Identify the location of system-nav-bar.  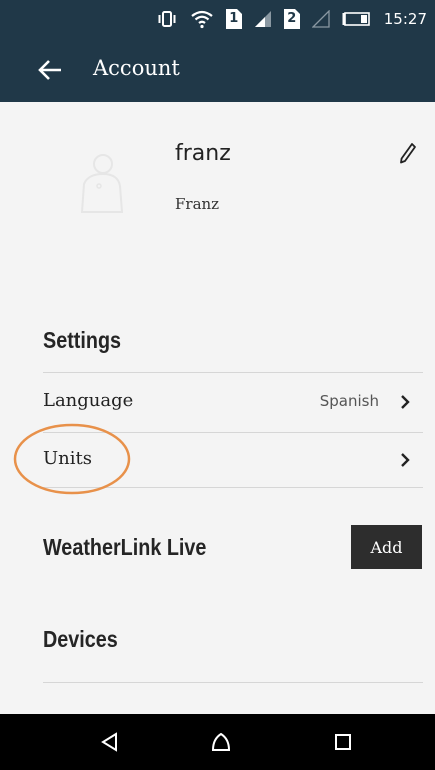
(217, 742).